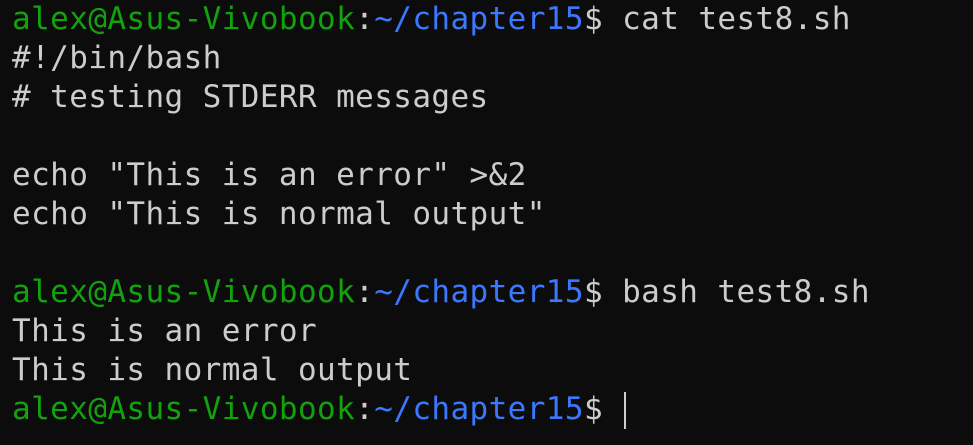 The height and width of the screenshot is (445, 973). I want to click on output-line: #!/bin/bash, so click(117, 58).